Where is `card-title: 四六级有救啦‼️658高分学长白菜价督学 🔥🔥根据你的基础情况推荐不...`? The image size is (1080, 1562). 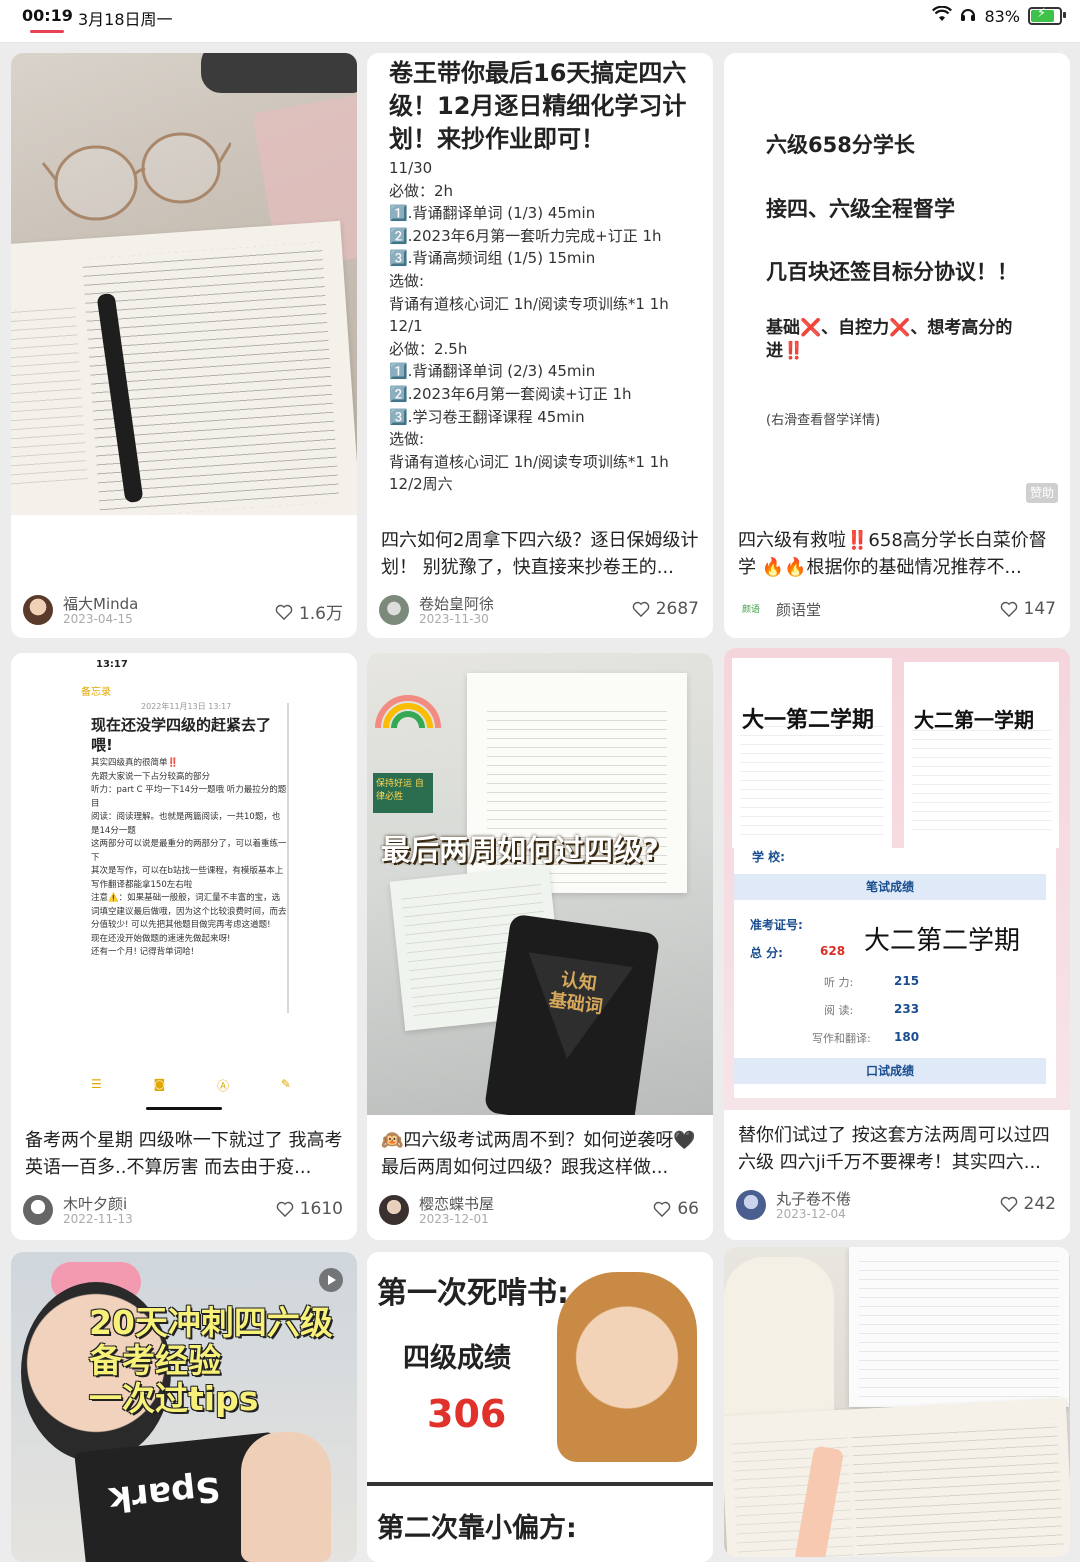
card-title: 四六级有救啦‼️658高分学长白菜价督学 🔥🔥根据你的基础情况推荐不... is located at coordinates (897, 554).